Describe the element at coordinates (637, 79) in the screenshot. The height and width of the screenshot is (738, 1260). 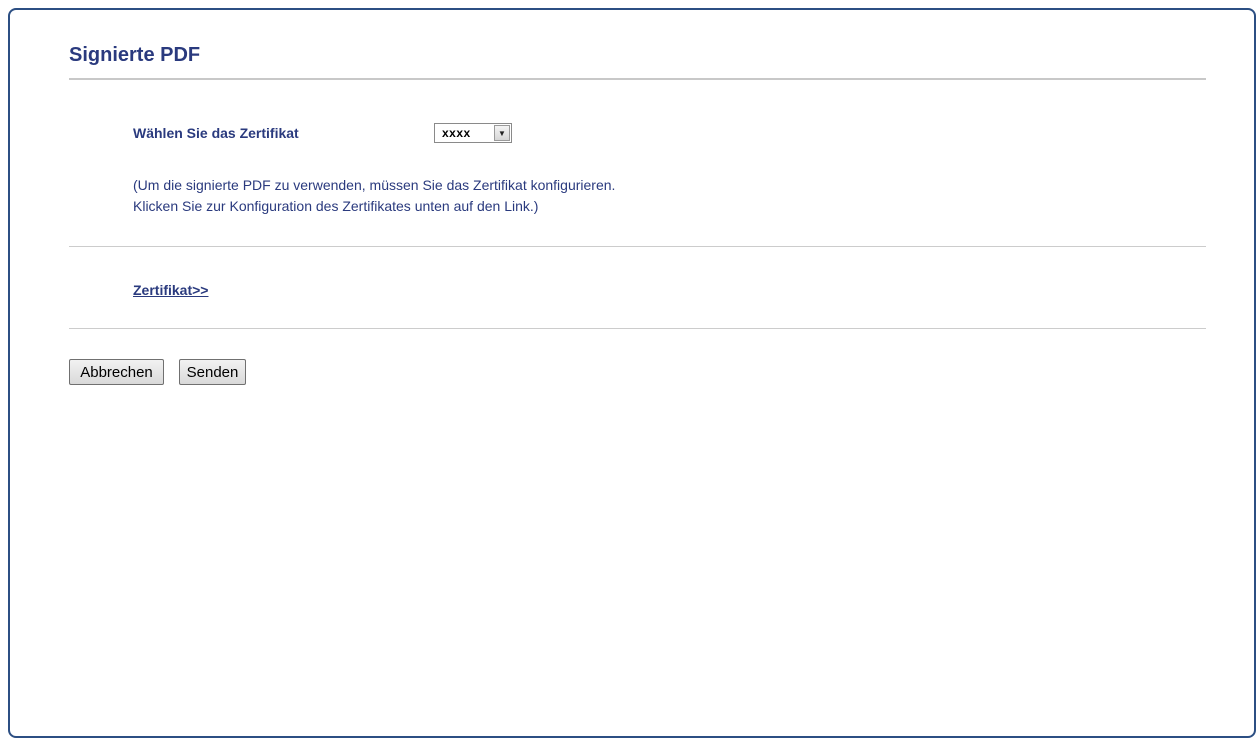
I see `title-divider` at that location.